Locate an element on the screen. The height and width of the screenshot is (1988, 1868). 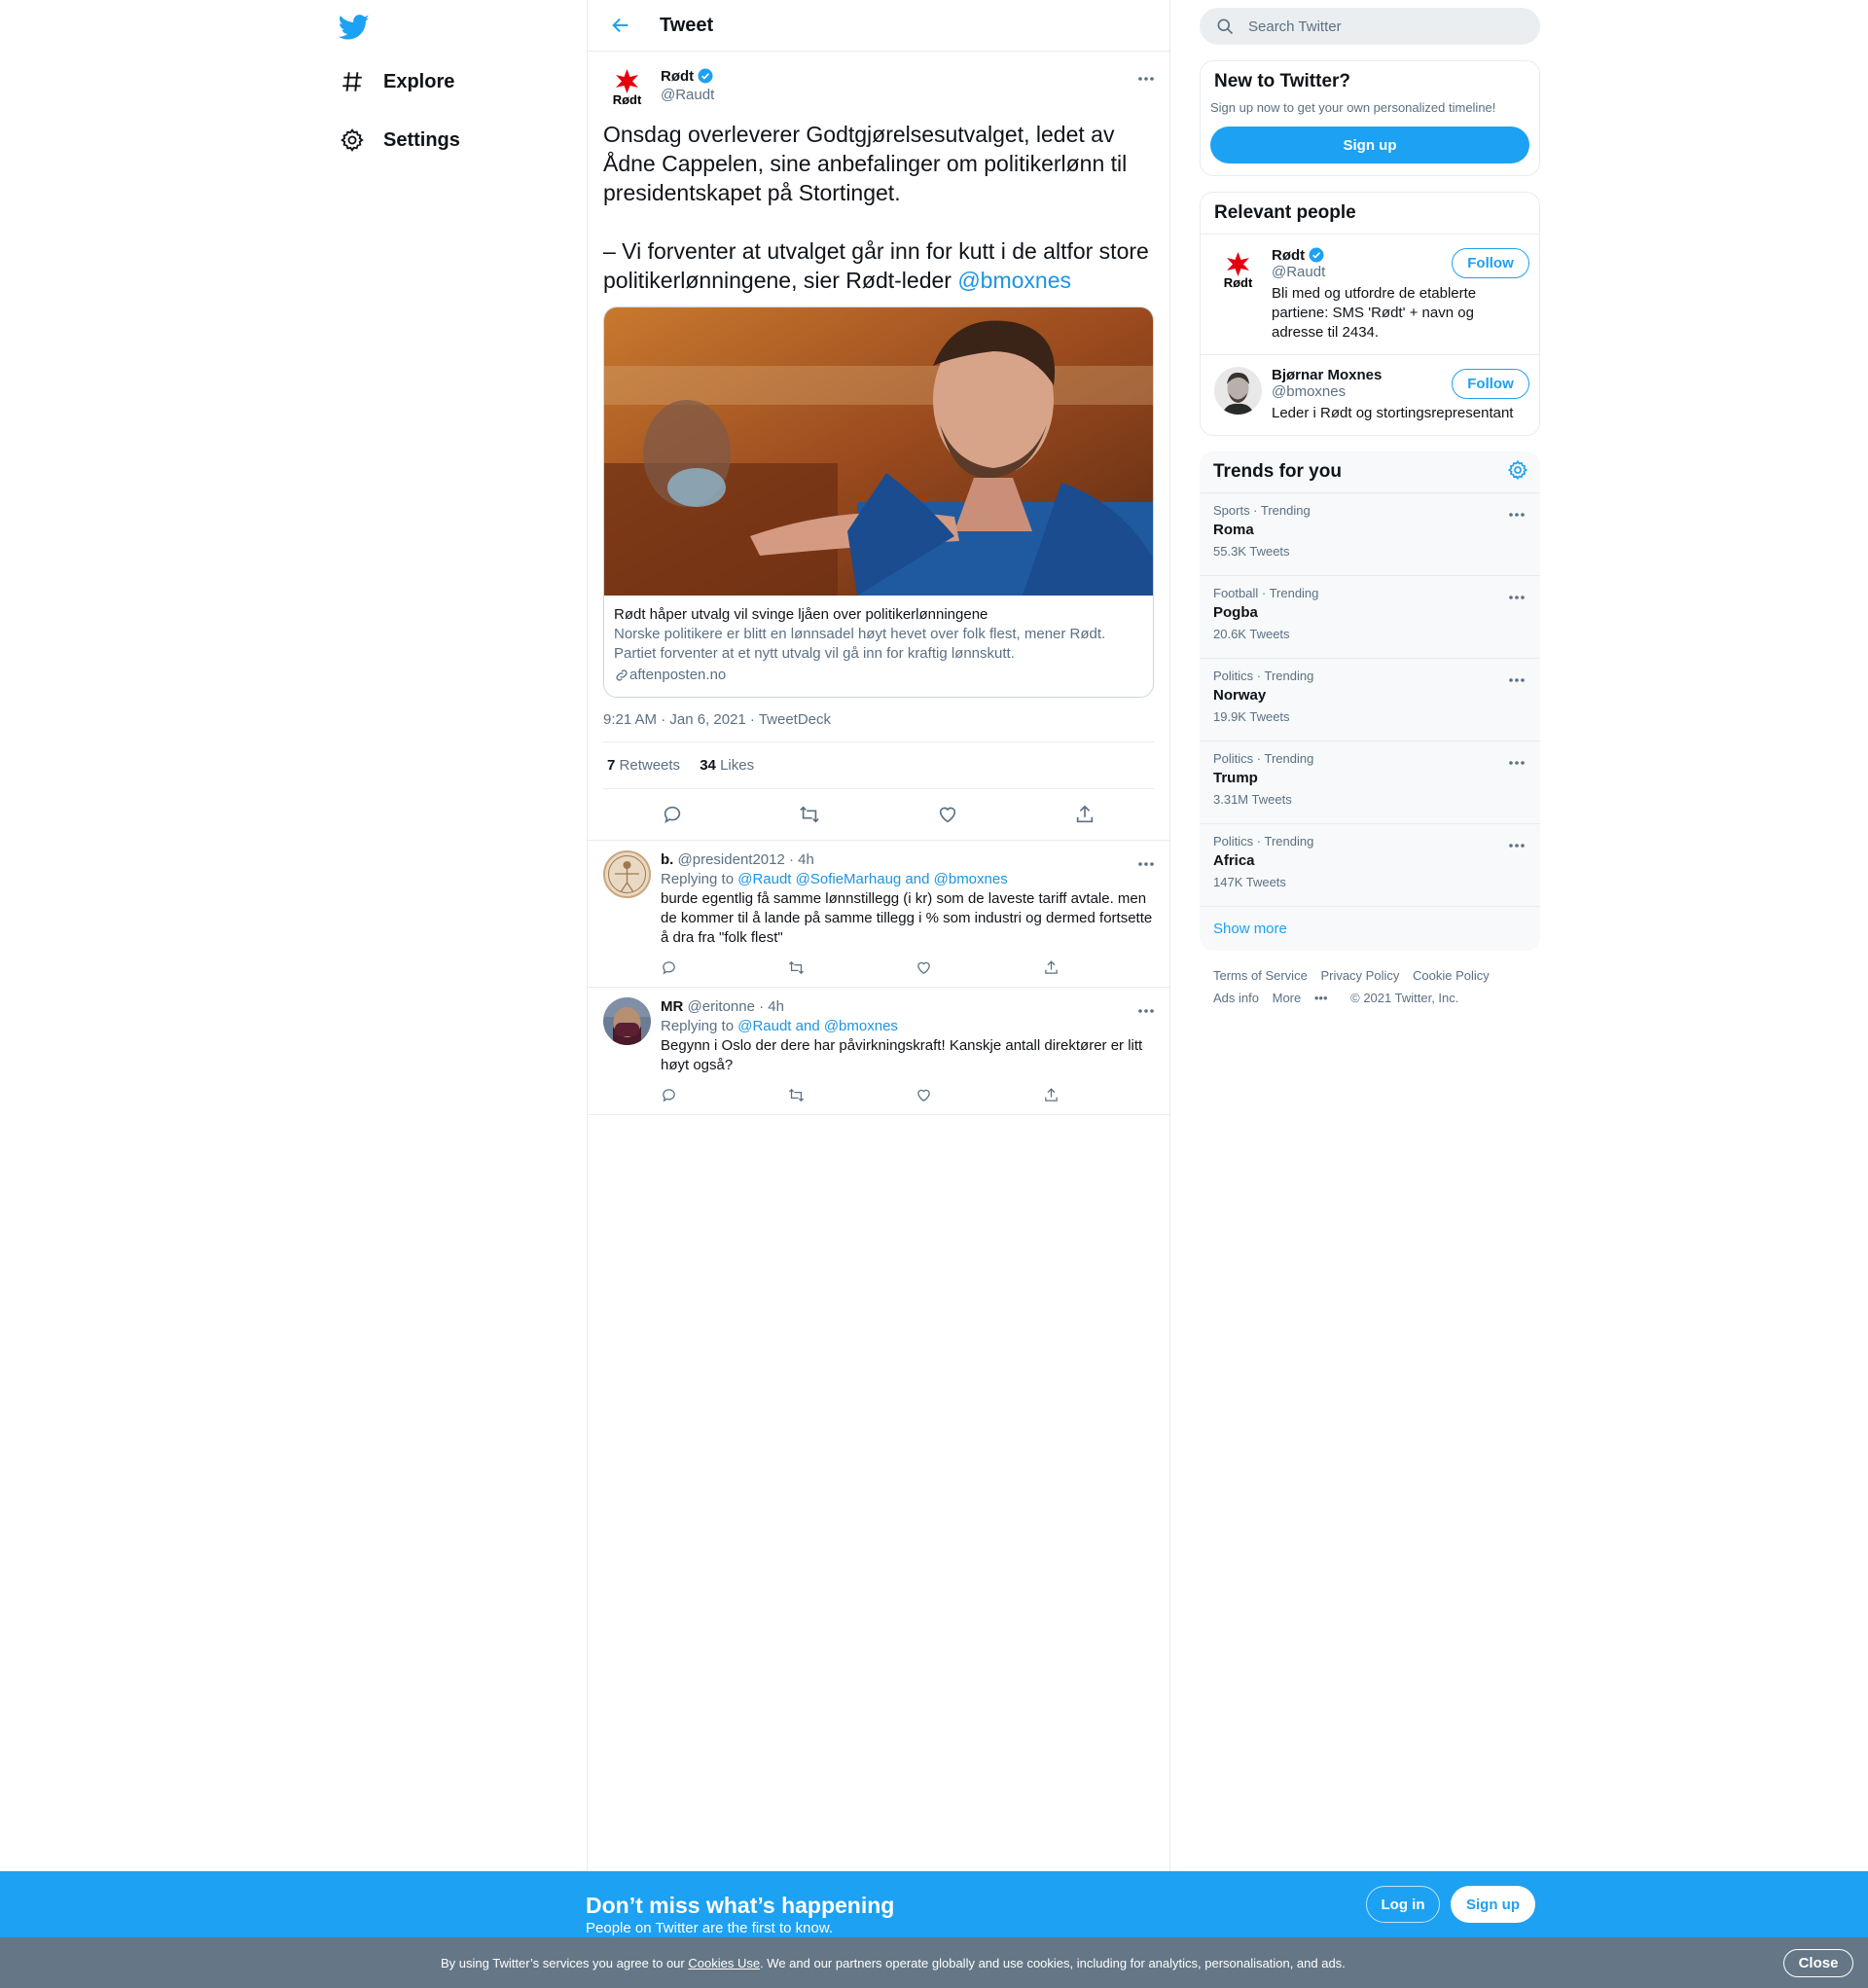
retweets-label: Retweets is located at coordinates (650, 765).